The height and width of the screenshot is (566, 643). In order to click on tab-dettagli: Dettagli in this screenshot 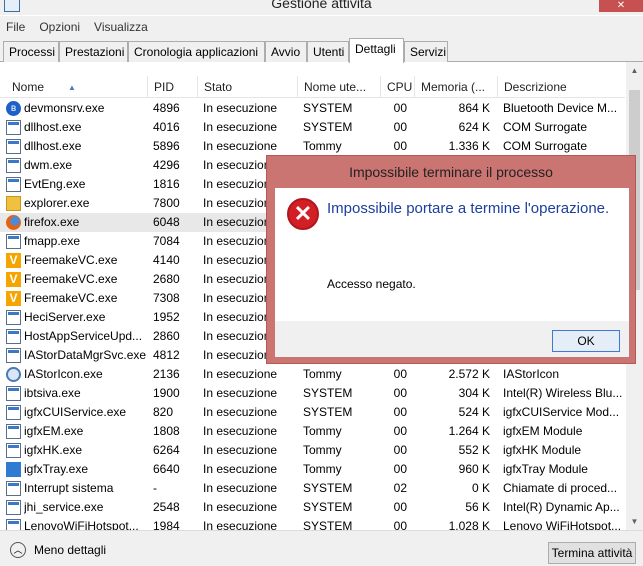, I will do `click(376, 50)`.